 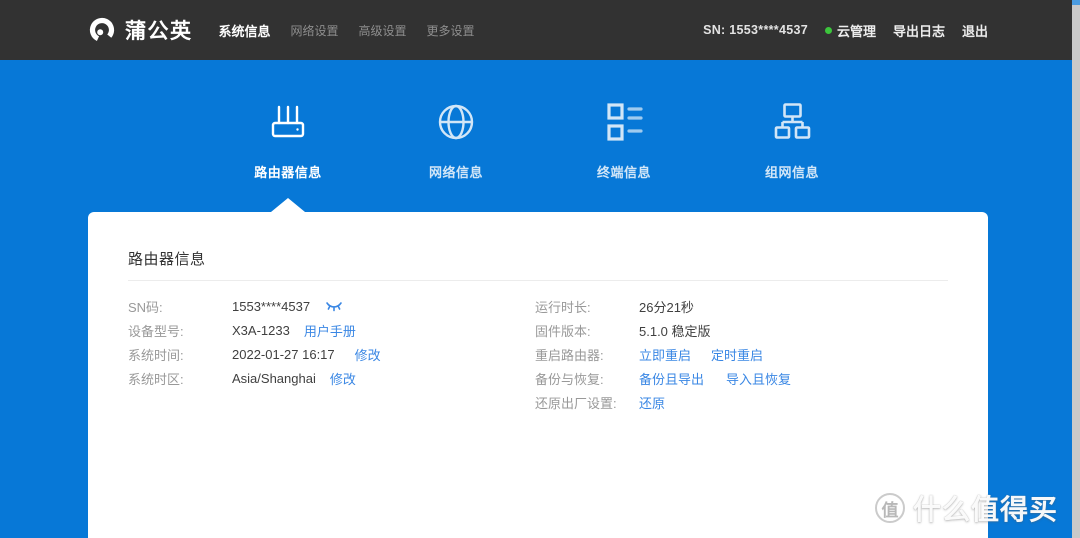 I want to click on row-sn: SN码: 1553****4537, so click(x=331, y=306).